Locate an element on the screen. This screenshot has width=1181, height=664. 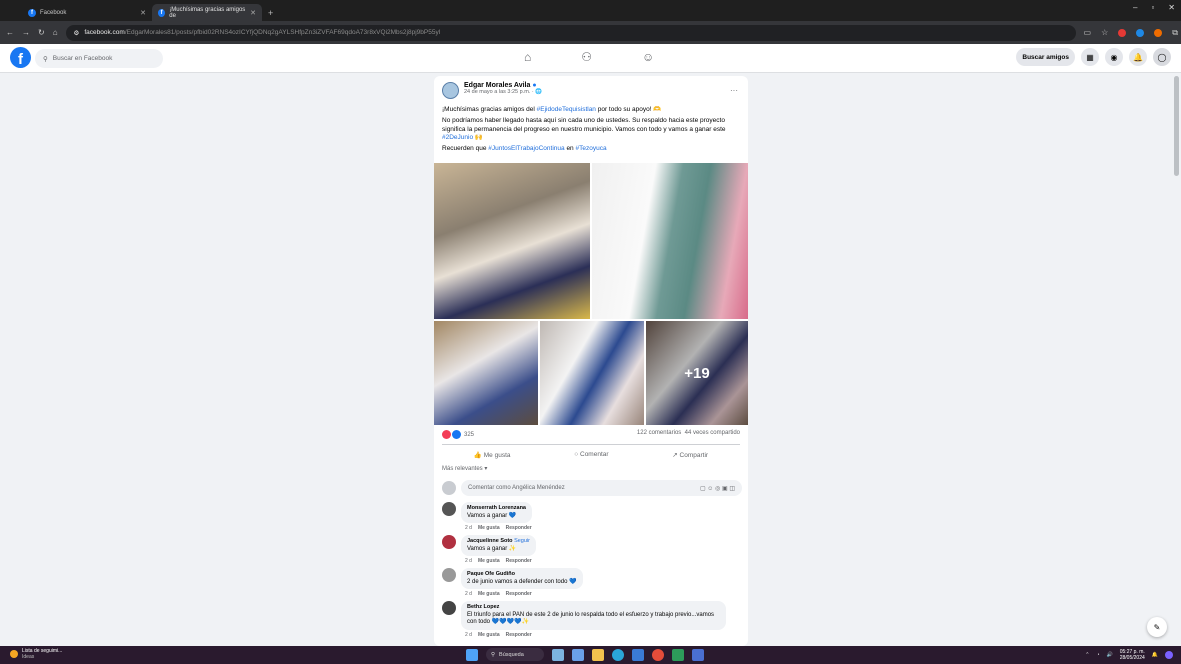
taskbar-search: ⚲ Búsqueda is located at coordinates (515, 654).